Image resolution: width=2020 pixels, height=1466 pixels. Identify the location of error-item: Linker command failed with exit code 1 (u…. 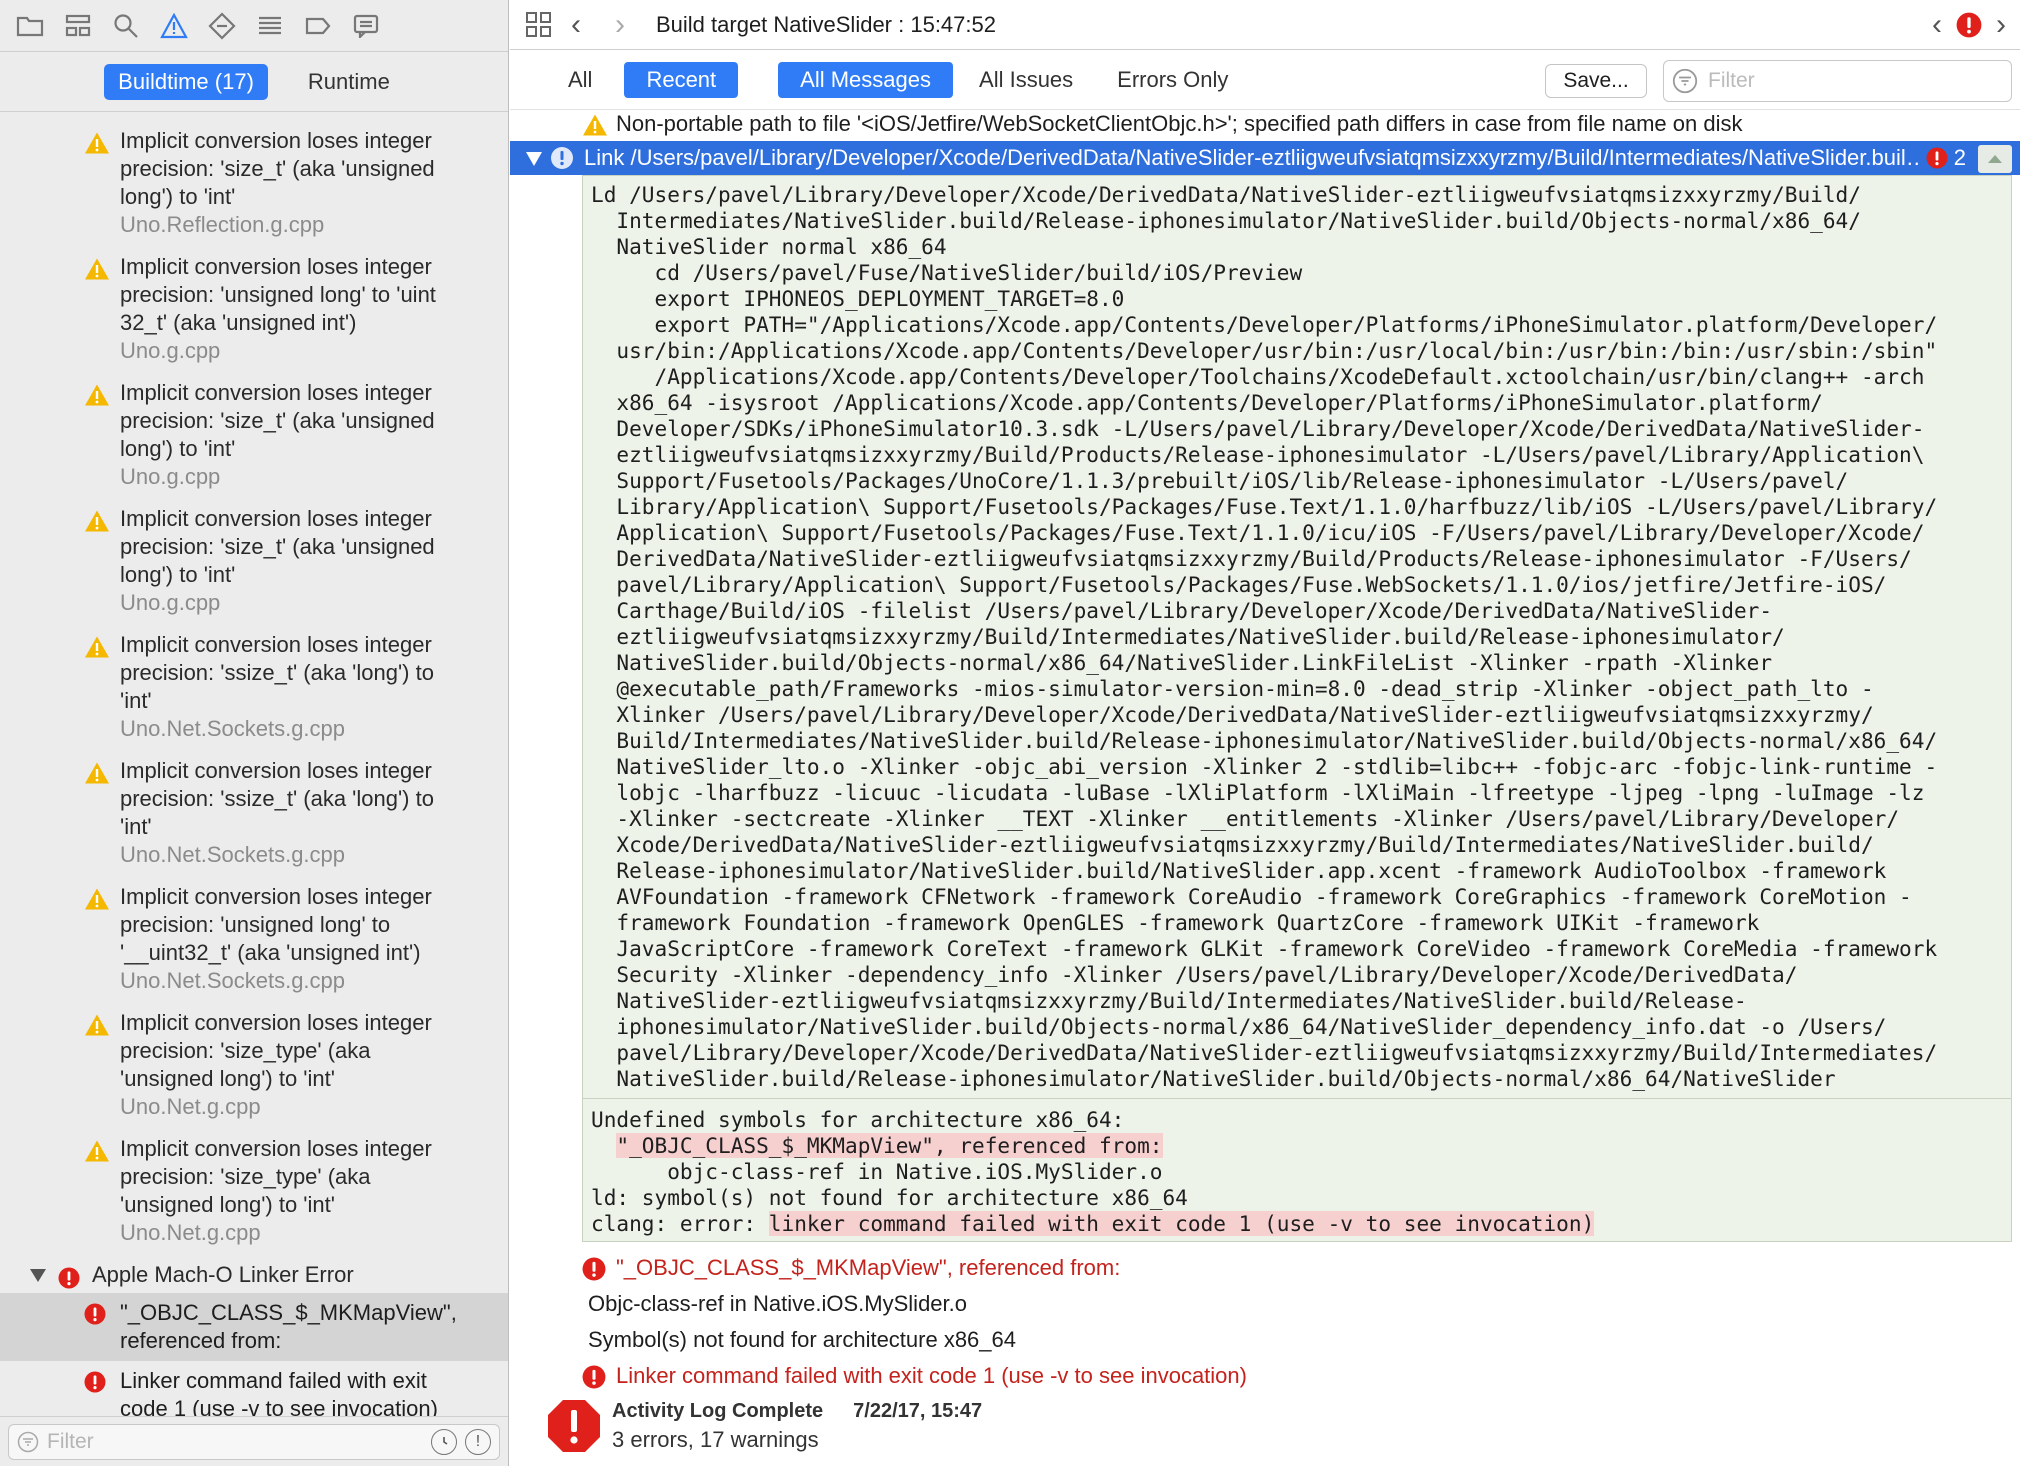
(254, 1388).